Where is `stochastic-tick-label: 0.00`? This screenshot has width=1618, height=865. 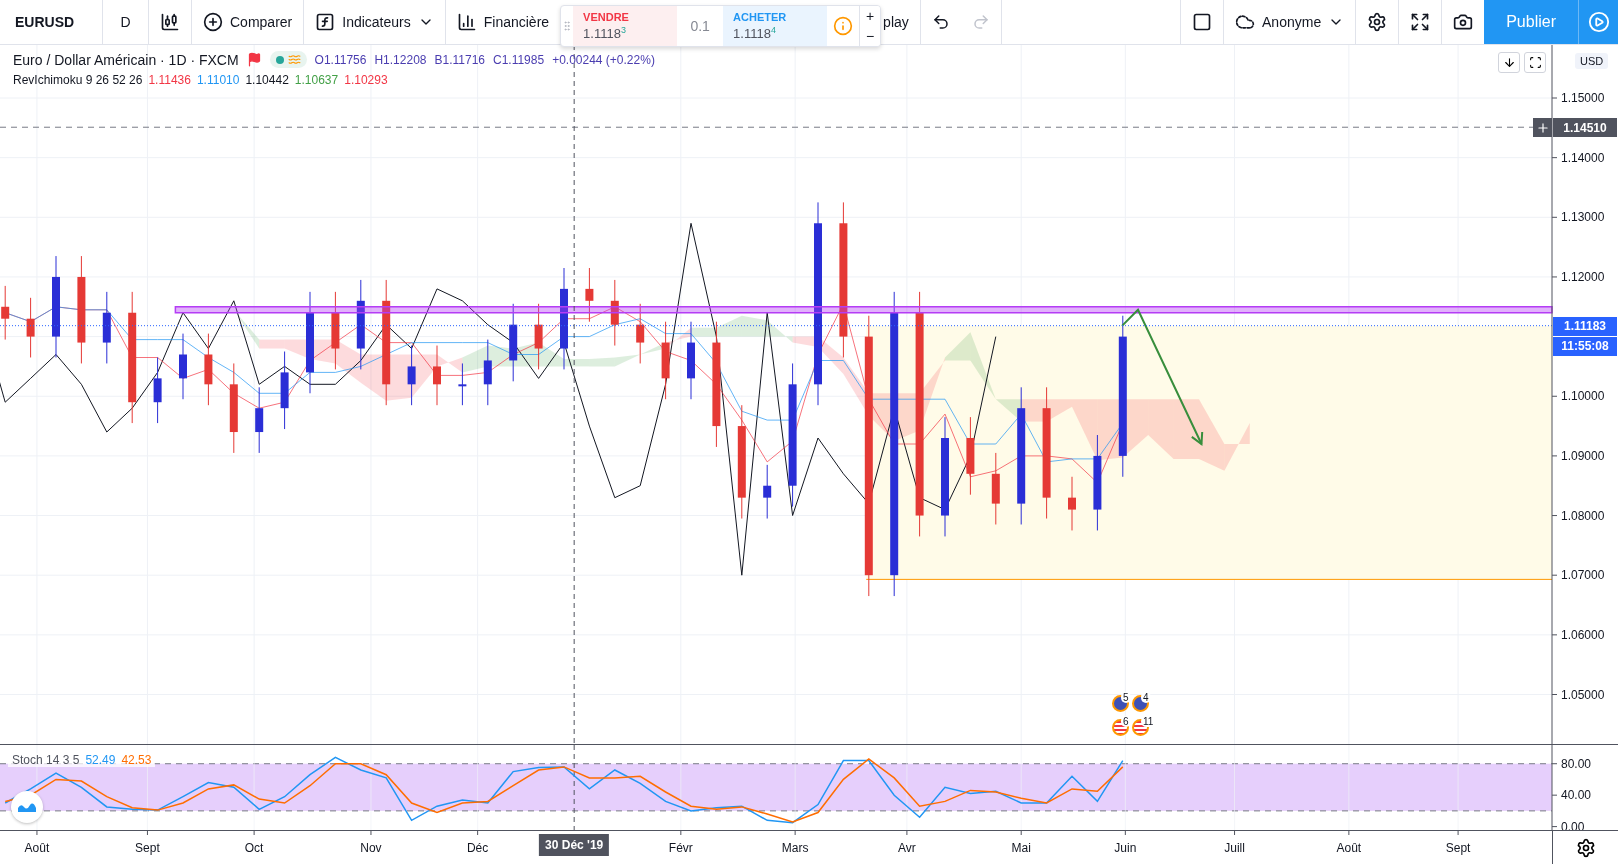
stochastic-tick-label: 0.00 is located at coordinates (1573, 824).